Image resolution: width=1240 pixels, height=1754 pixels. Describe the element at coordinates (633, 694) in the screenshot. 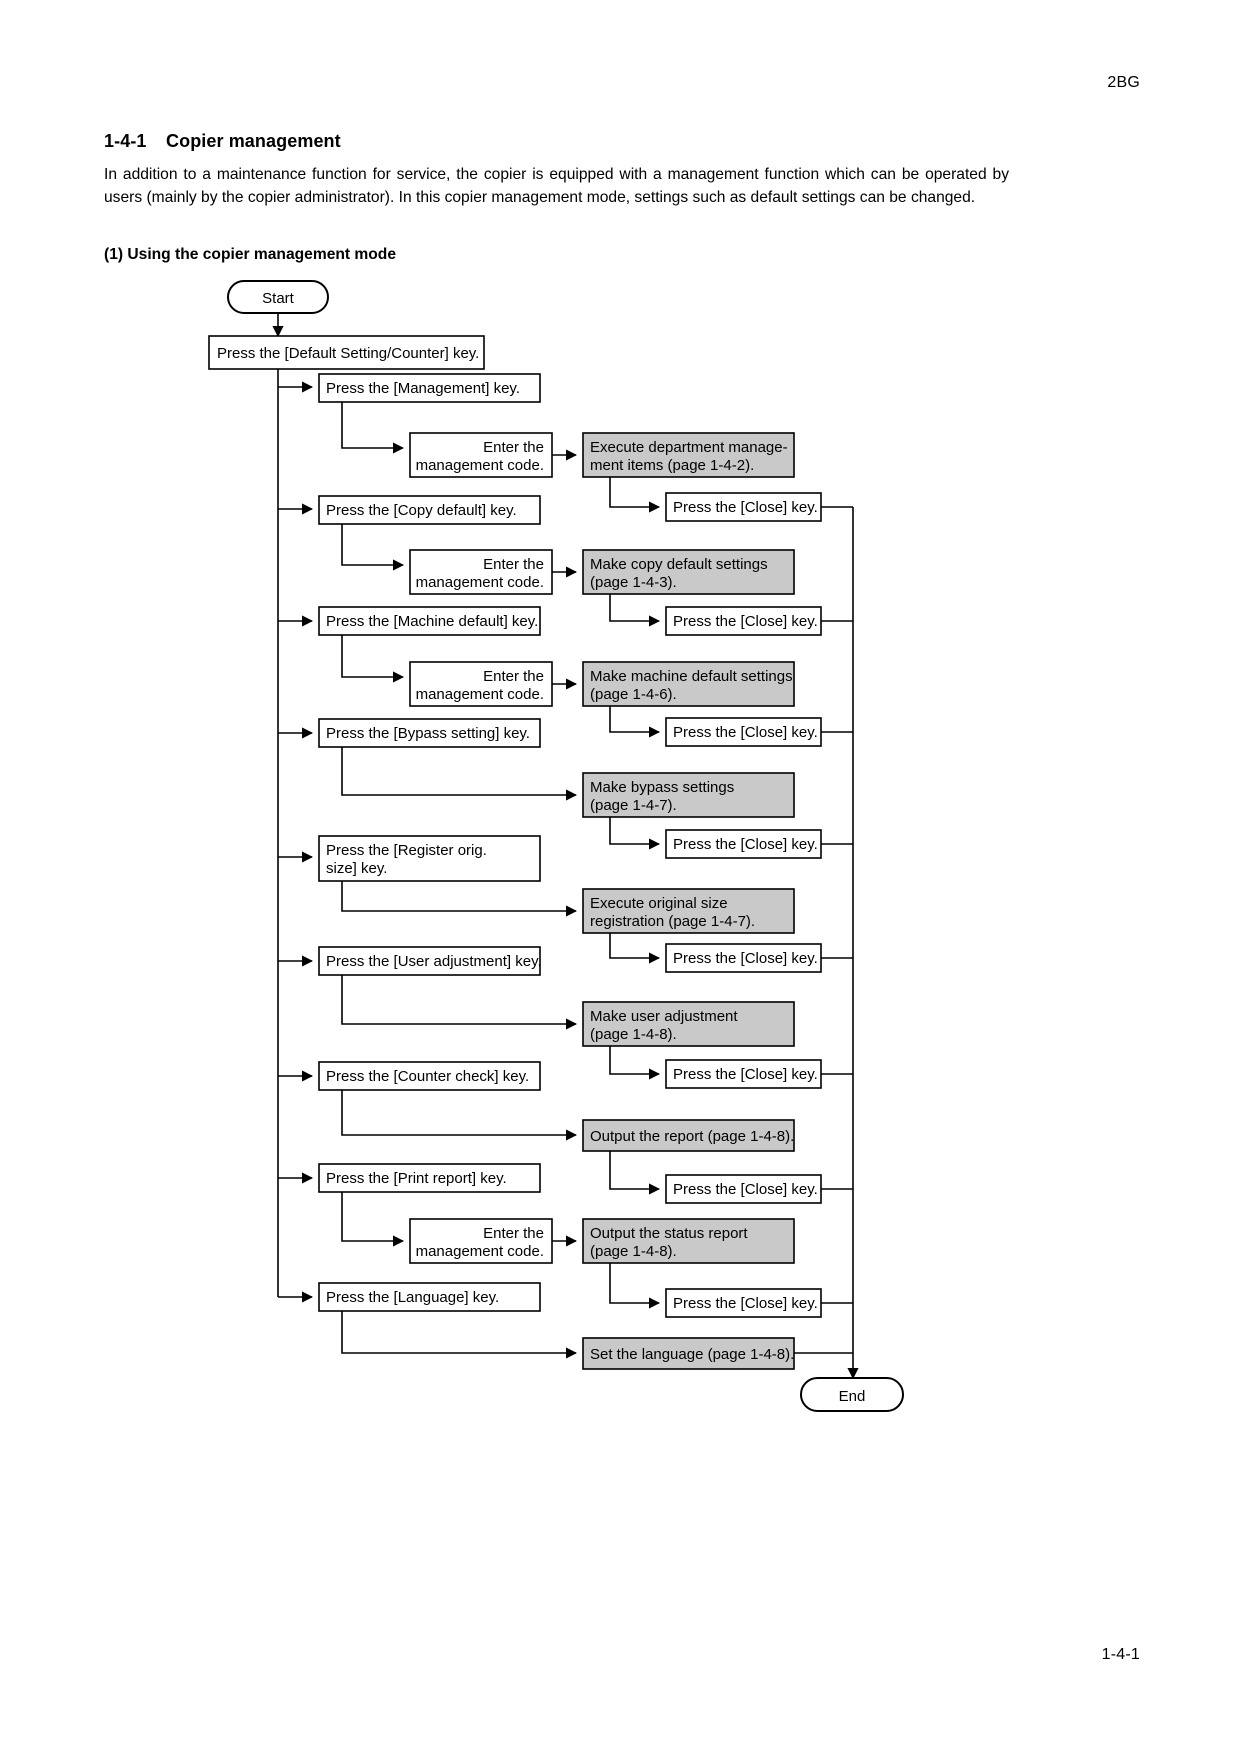

I see `action-box-2-line2: (page 1-4-6).` at that location.